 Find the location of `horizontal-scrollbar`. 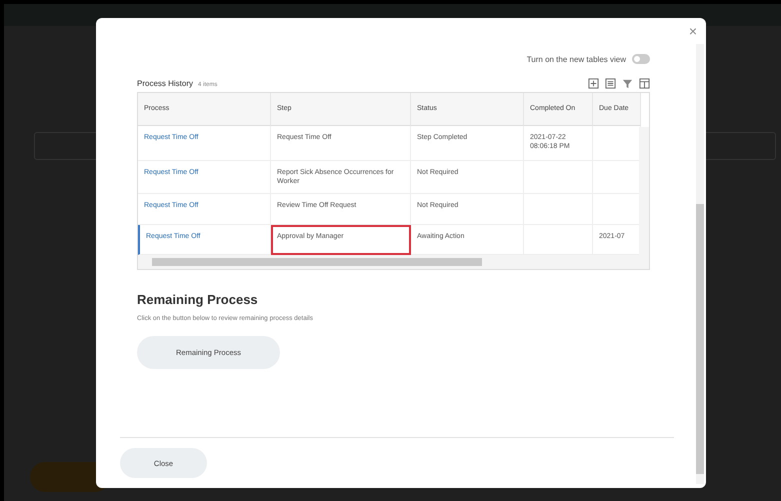

horizontal-scrollbar is located at coordinates (393, 262).